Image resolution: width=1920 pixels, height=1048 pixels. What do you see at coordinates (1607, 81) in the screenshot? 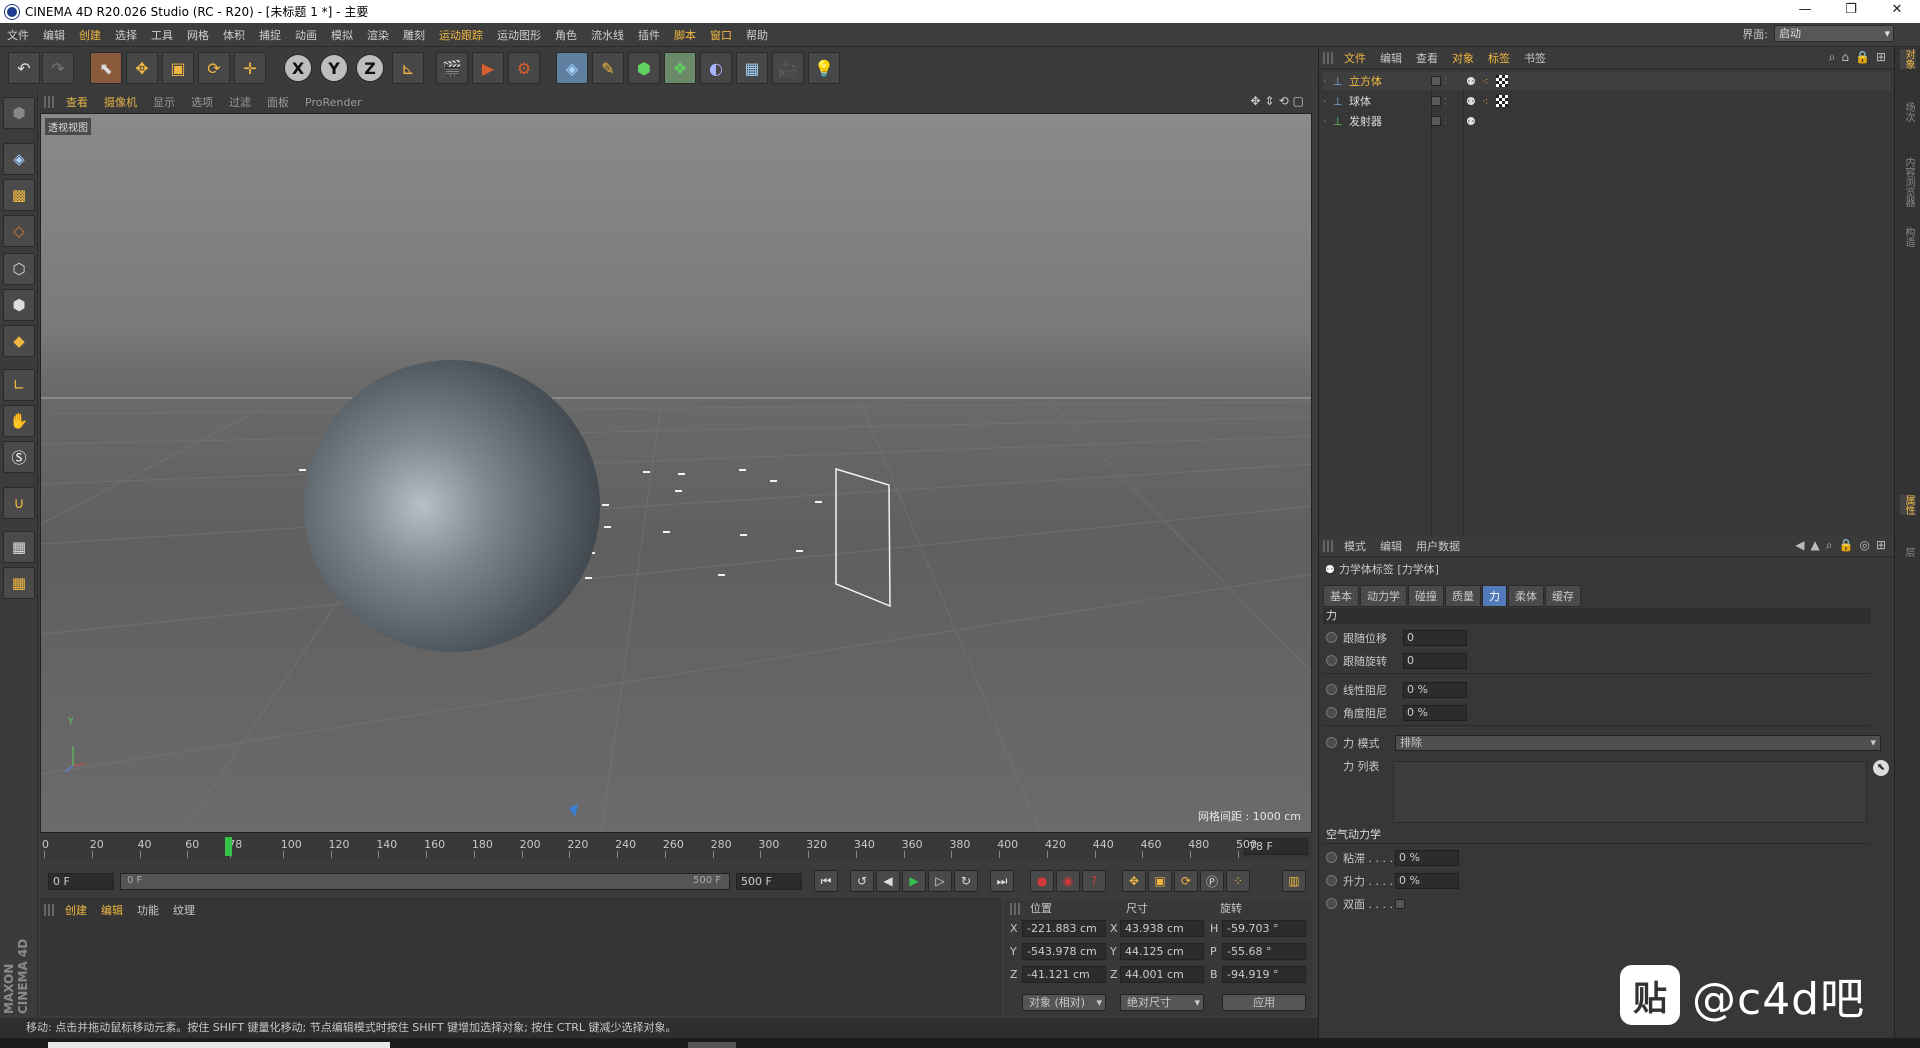
I see `object-row: · ⊥ 立方体 ⁚ ⚉ ⁖` at bounding box center [1607, 81].